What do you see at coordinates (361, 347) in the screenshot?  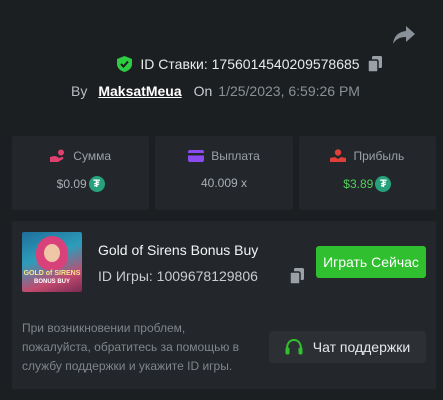 I see `support-chat-label: Чат поддержки` at bounding box center [361, 347].